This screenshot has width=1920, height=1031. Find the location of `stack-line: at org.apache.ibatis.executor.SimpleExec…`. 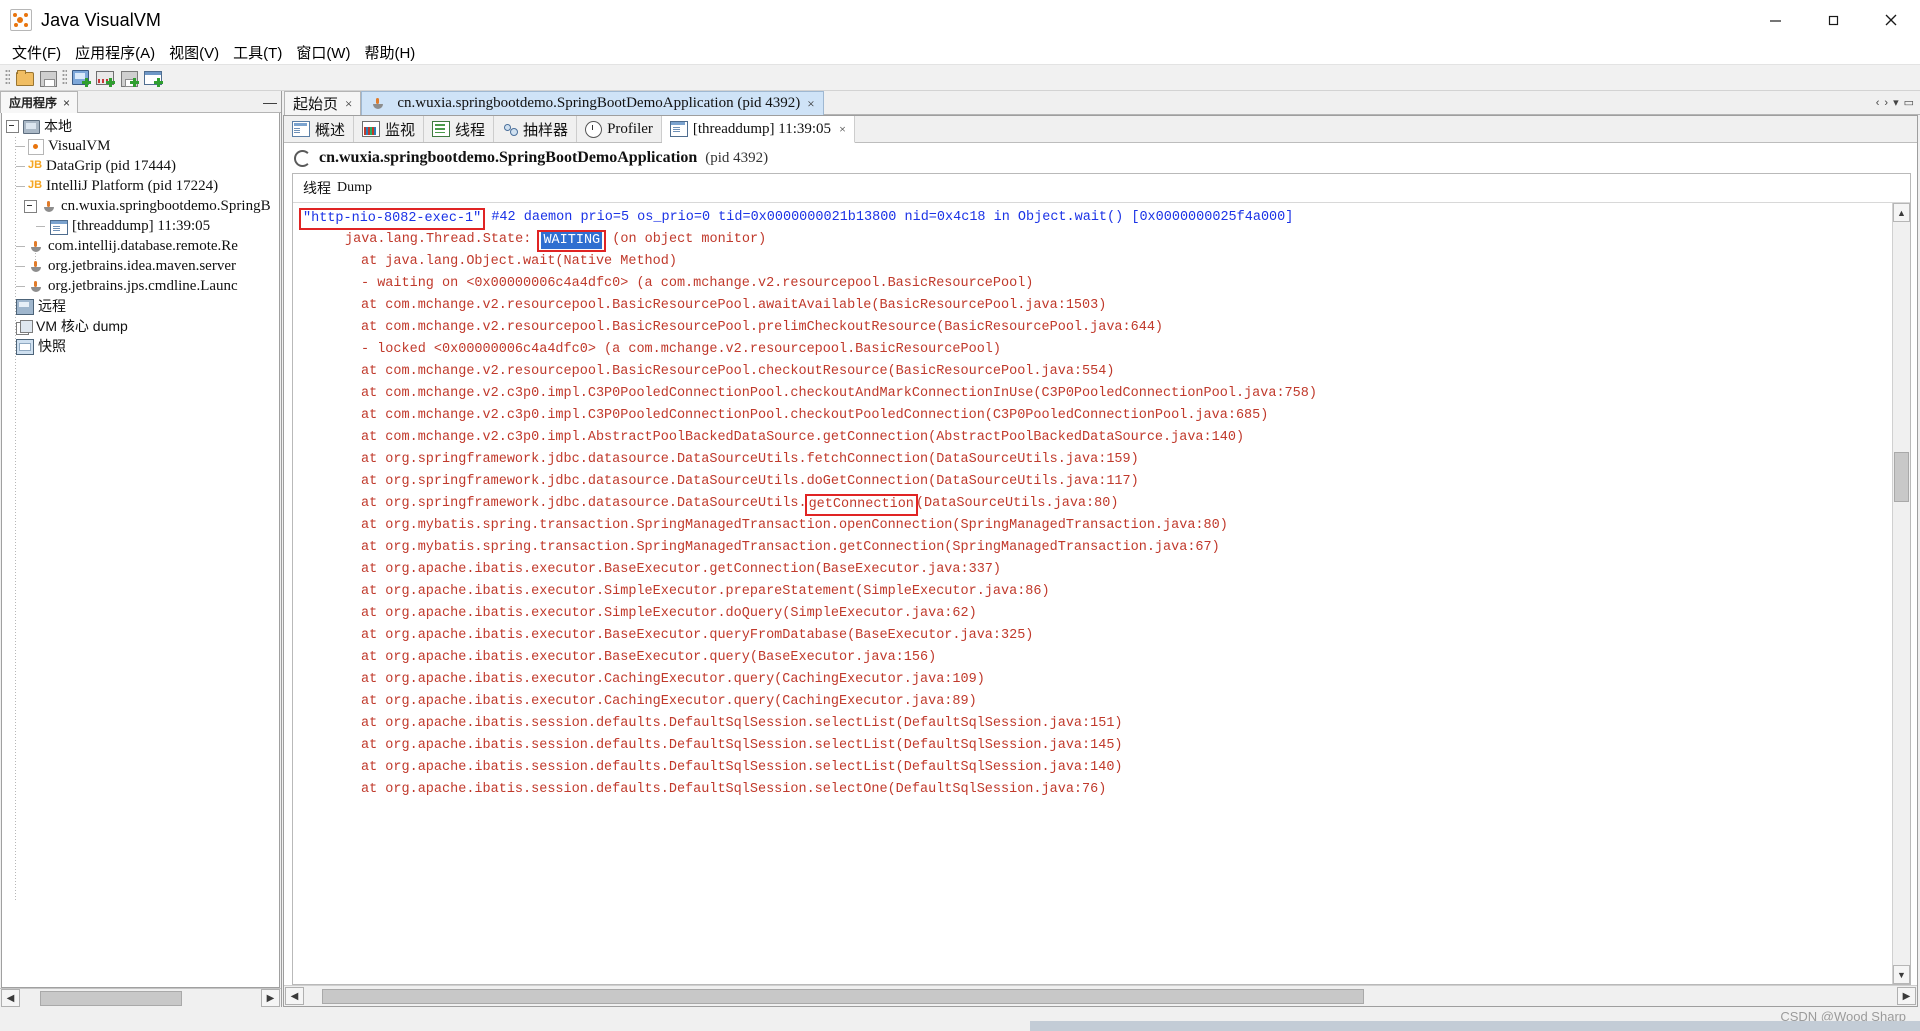

stack-line: at org.apache.ibatis.executor.SimpleExec… is located at coordinates (1096, 592).